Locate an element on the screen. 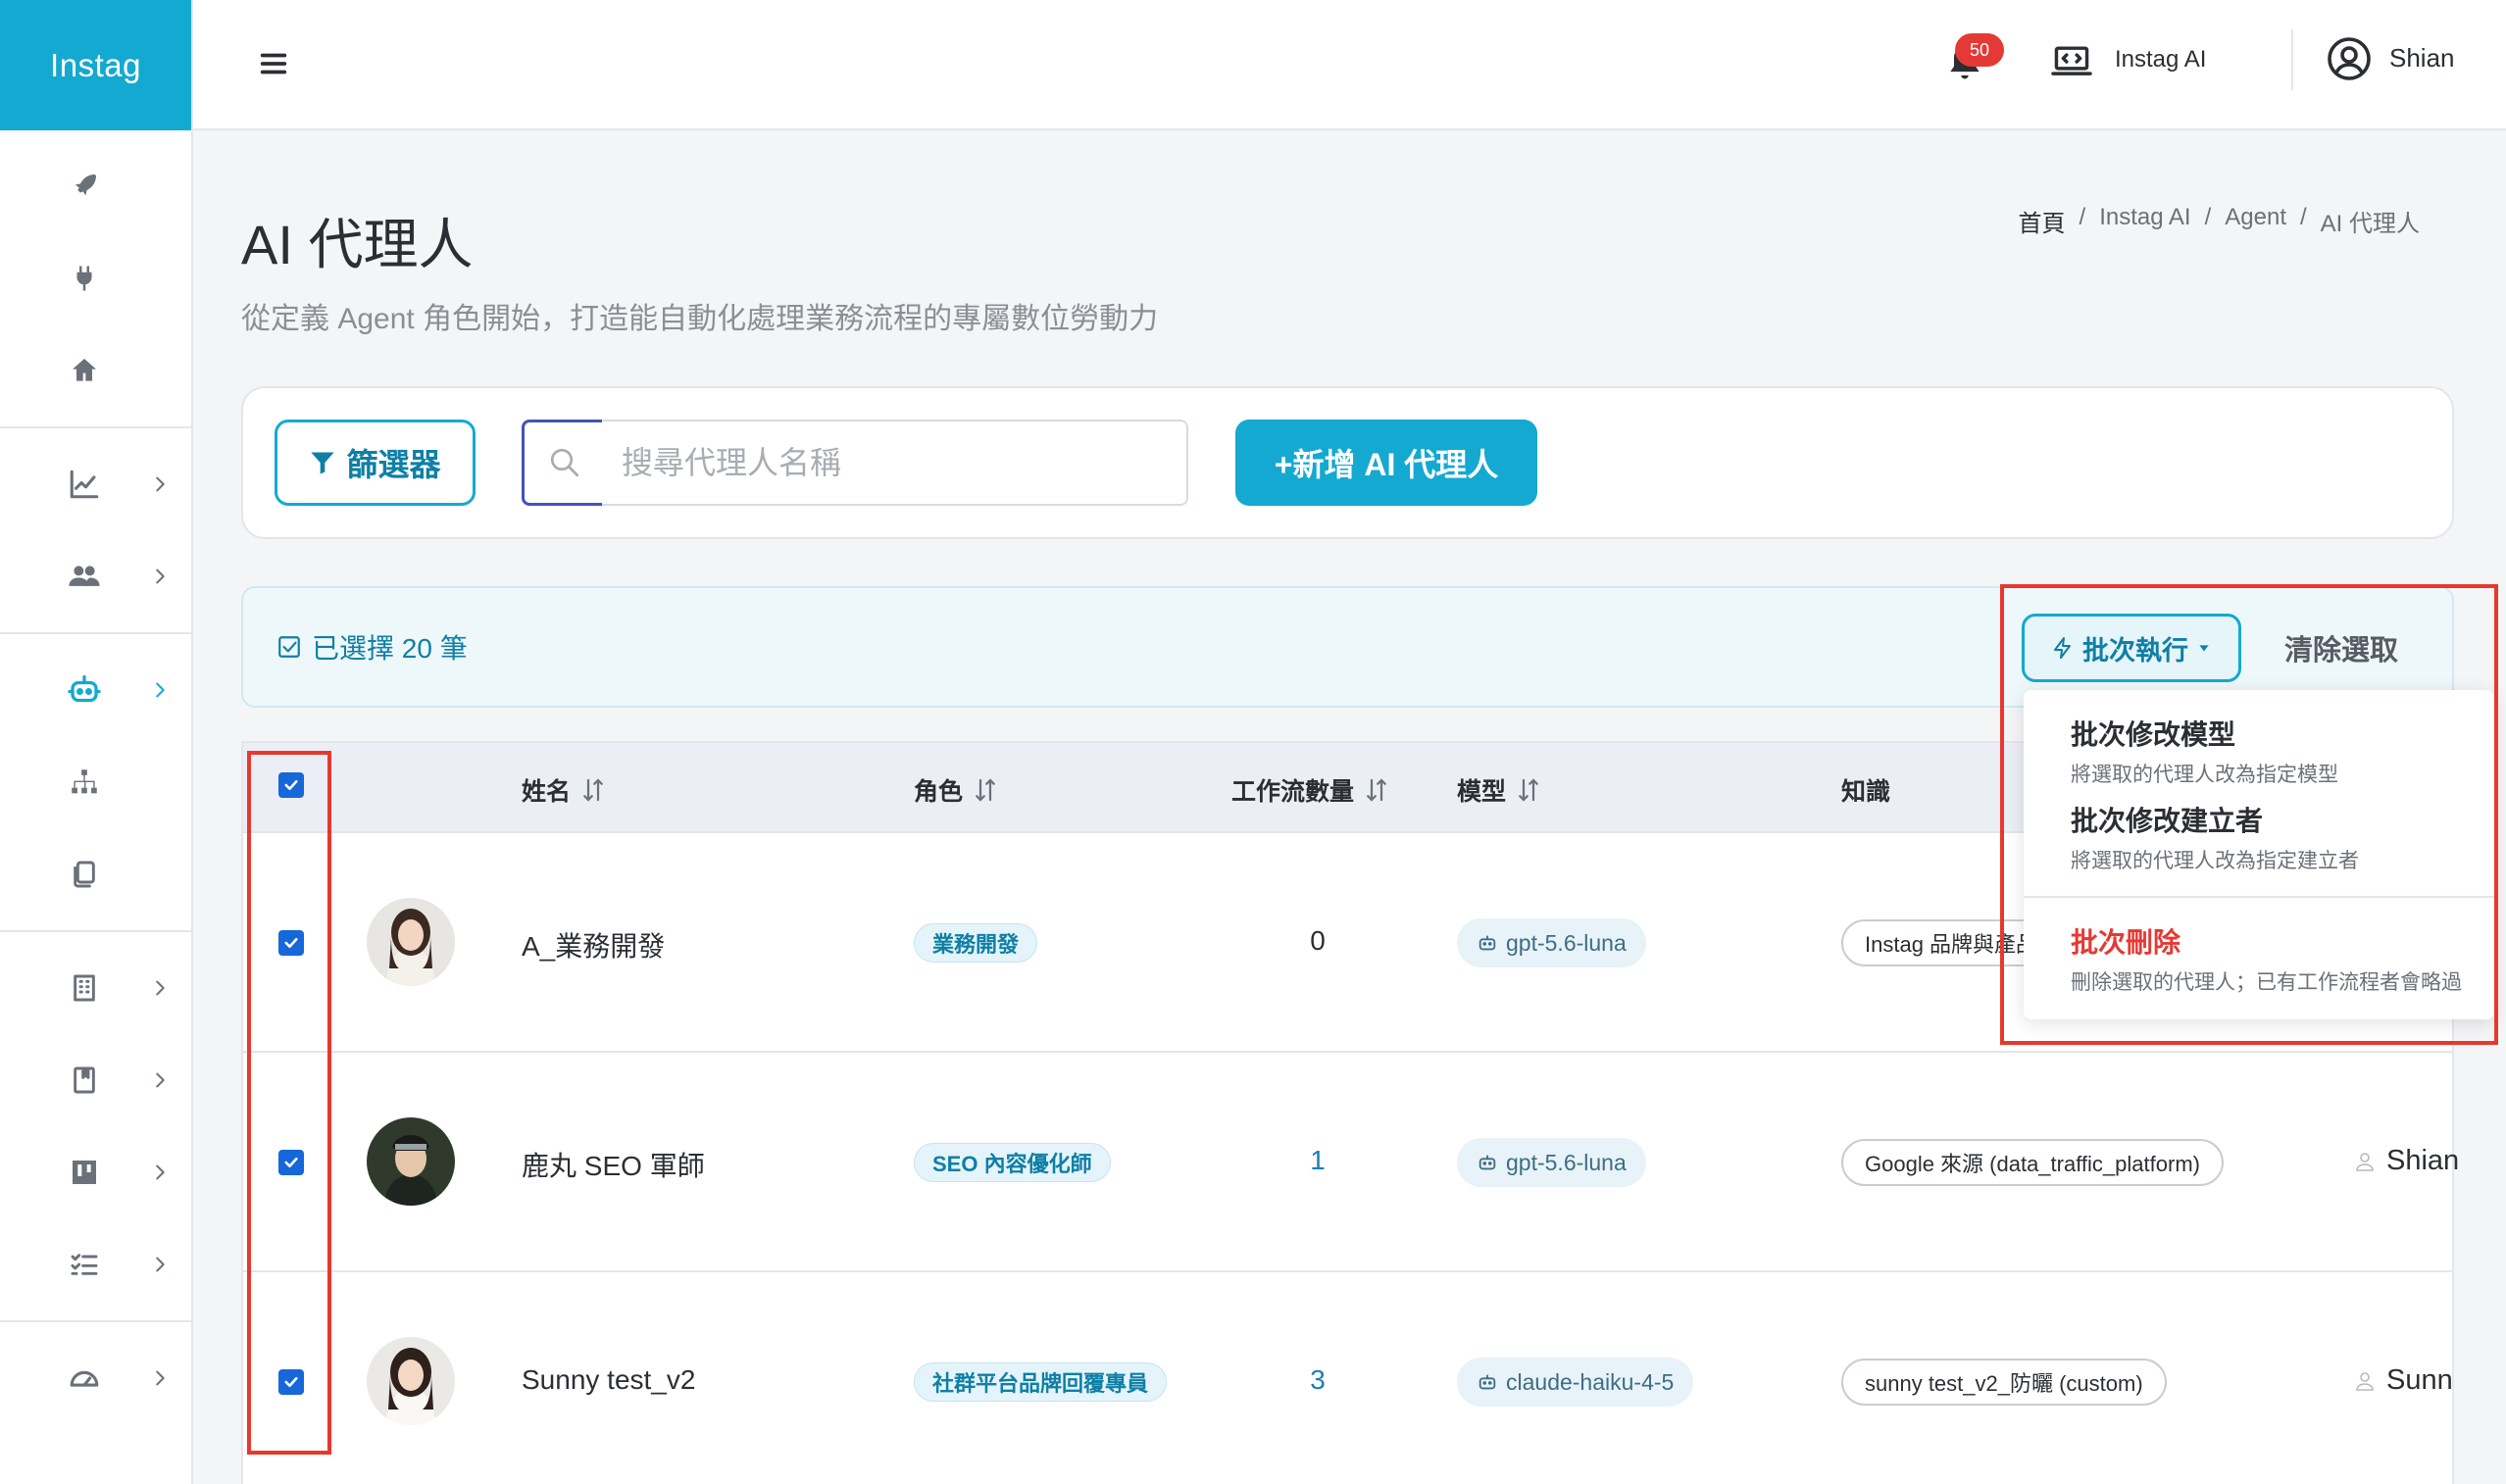 The height and width of the screenshot is (1484, 2506). add-agent-button: +新增 AI 代理人 is located at coordinates (1386, 463).